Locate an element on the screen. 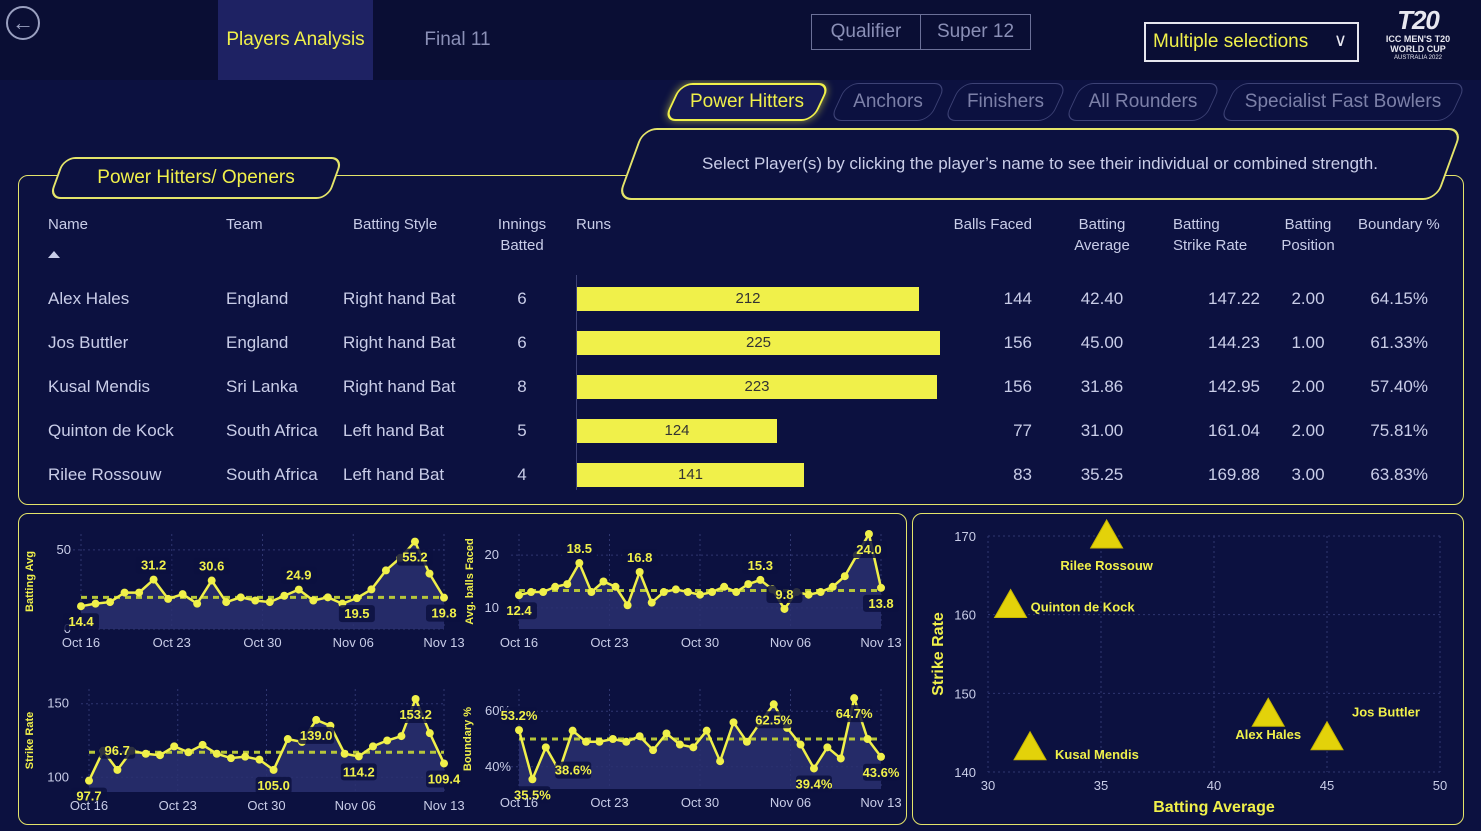 Image resolution: width=1481 pixels, height=831 pixels. runs-bar-label: 212 is located at coordinates (748, 298).